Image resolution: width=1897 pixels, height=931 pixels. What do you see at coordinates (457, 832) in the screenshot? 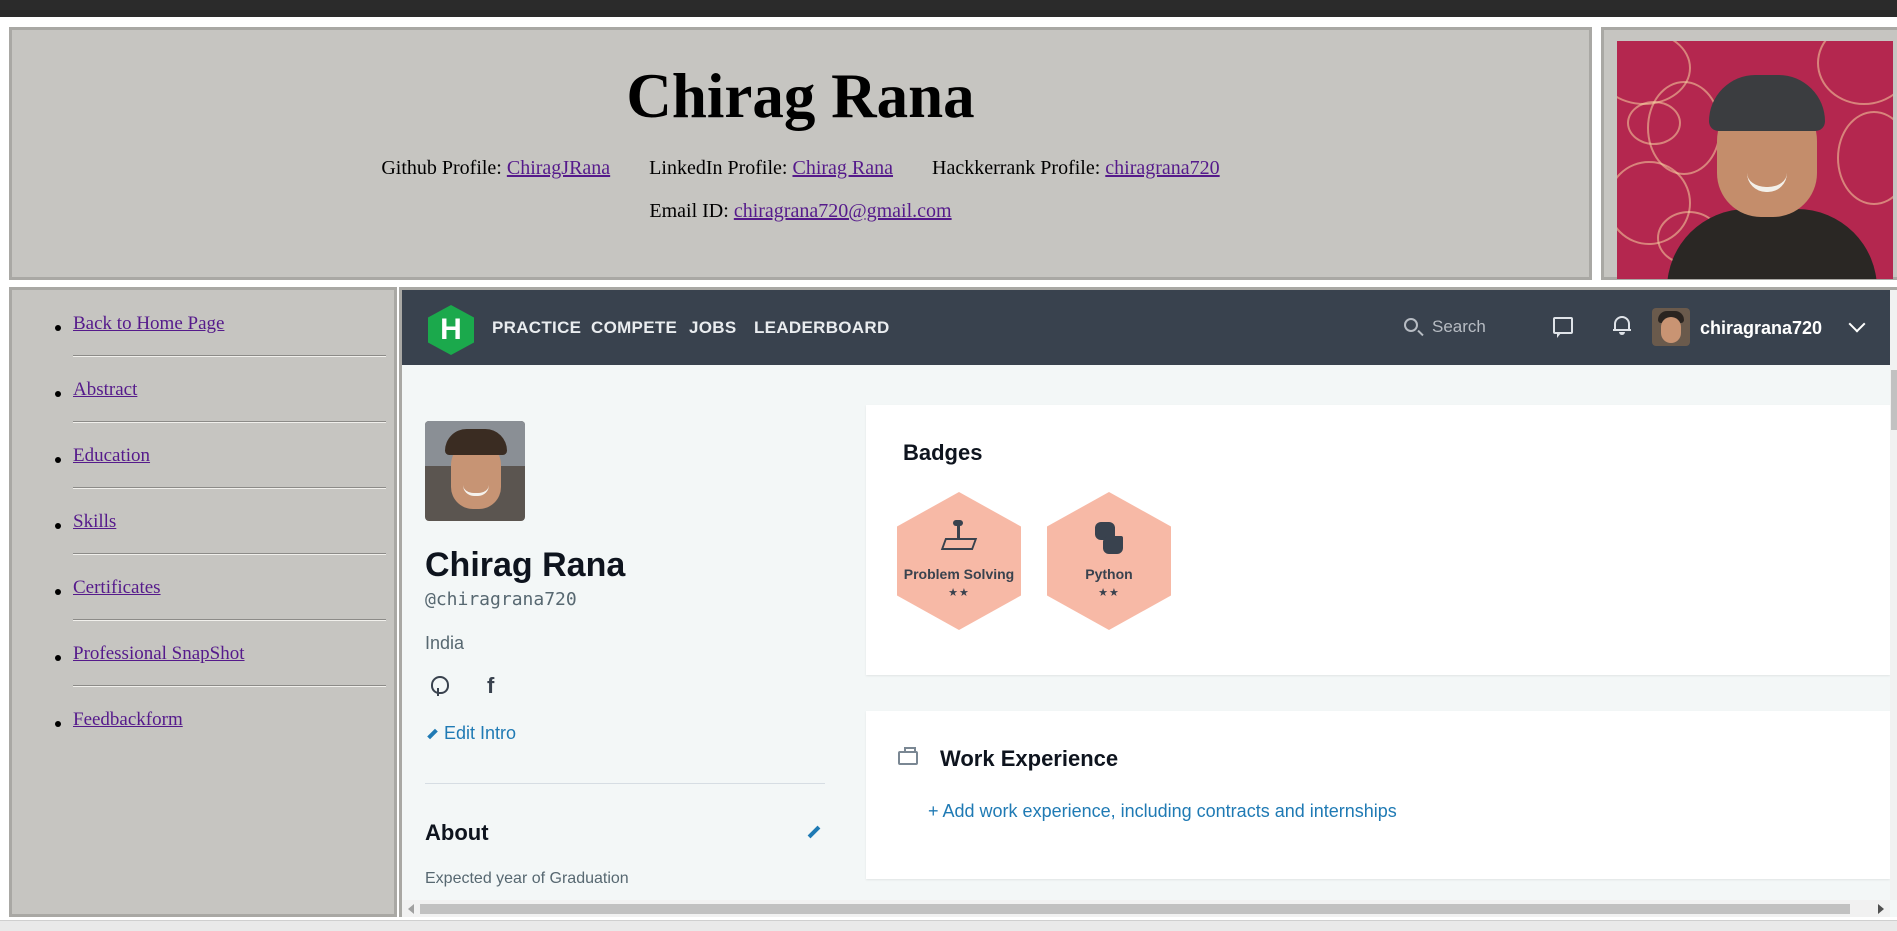
I see `about-title: About` at bounding box center [457, 832].